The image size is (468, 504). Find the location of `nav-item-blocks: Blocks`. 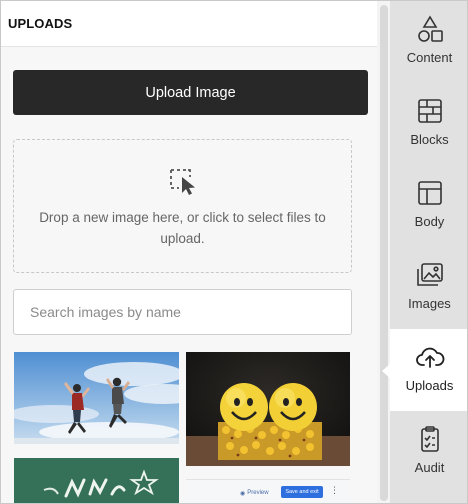

nav-item-blocks: Blocks is located at coordinates (428, 124).